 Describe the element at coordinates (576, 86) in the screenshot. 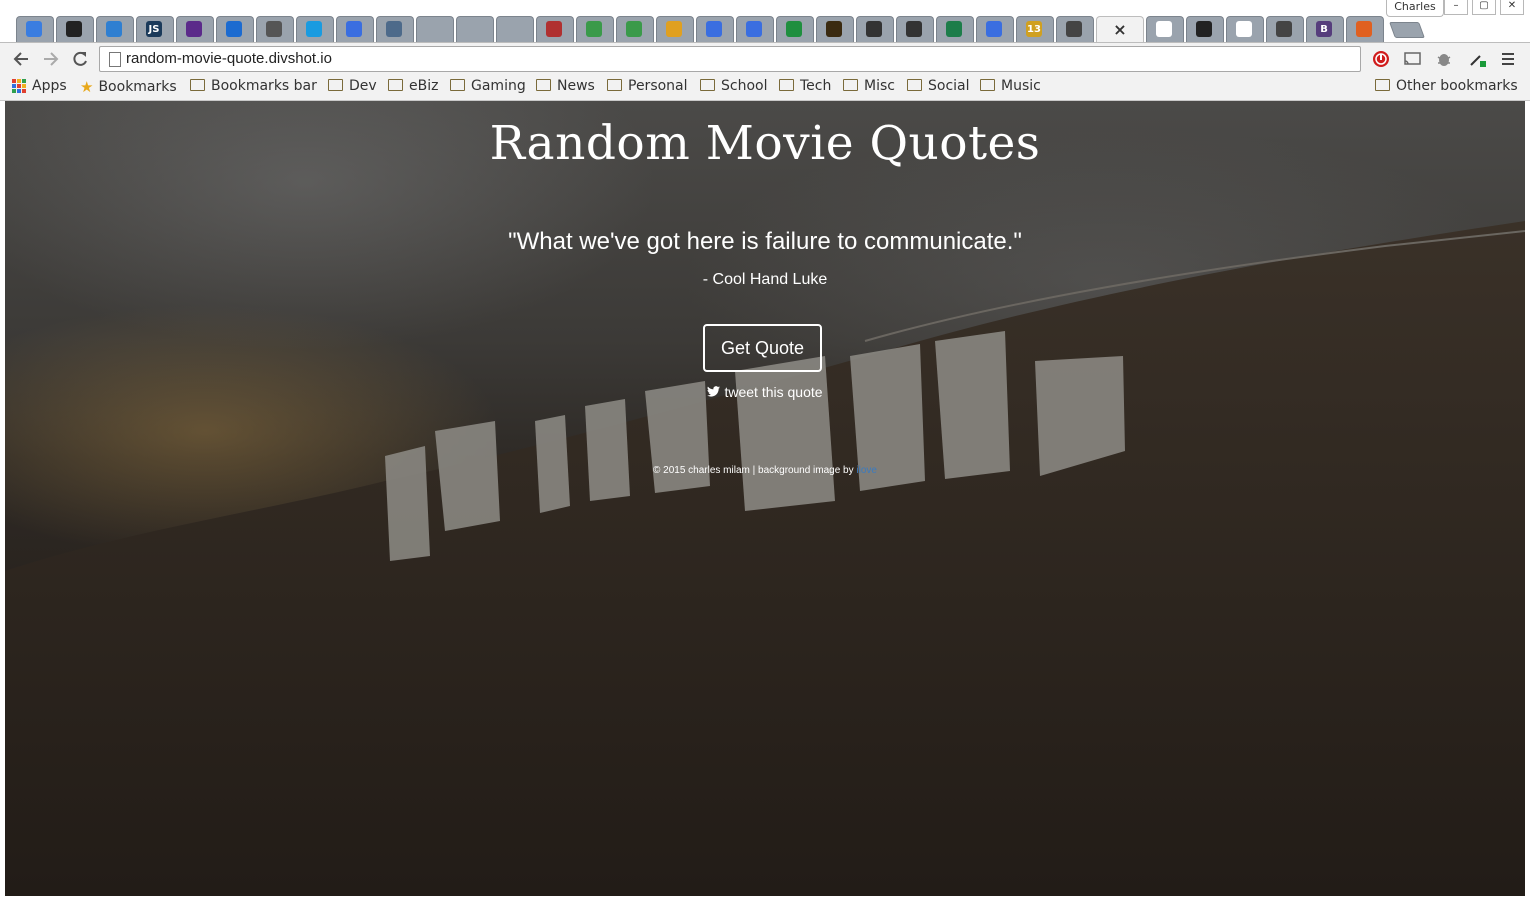

I see `bookmark-label: News` at that location.